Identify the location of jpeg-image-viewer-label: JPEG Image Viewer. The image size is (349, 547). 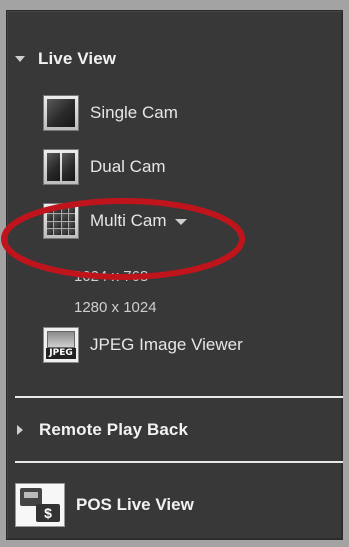
(166, 344).